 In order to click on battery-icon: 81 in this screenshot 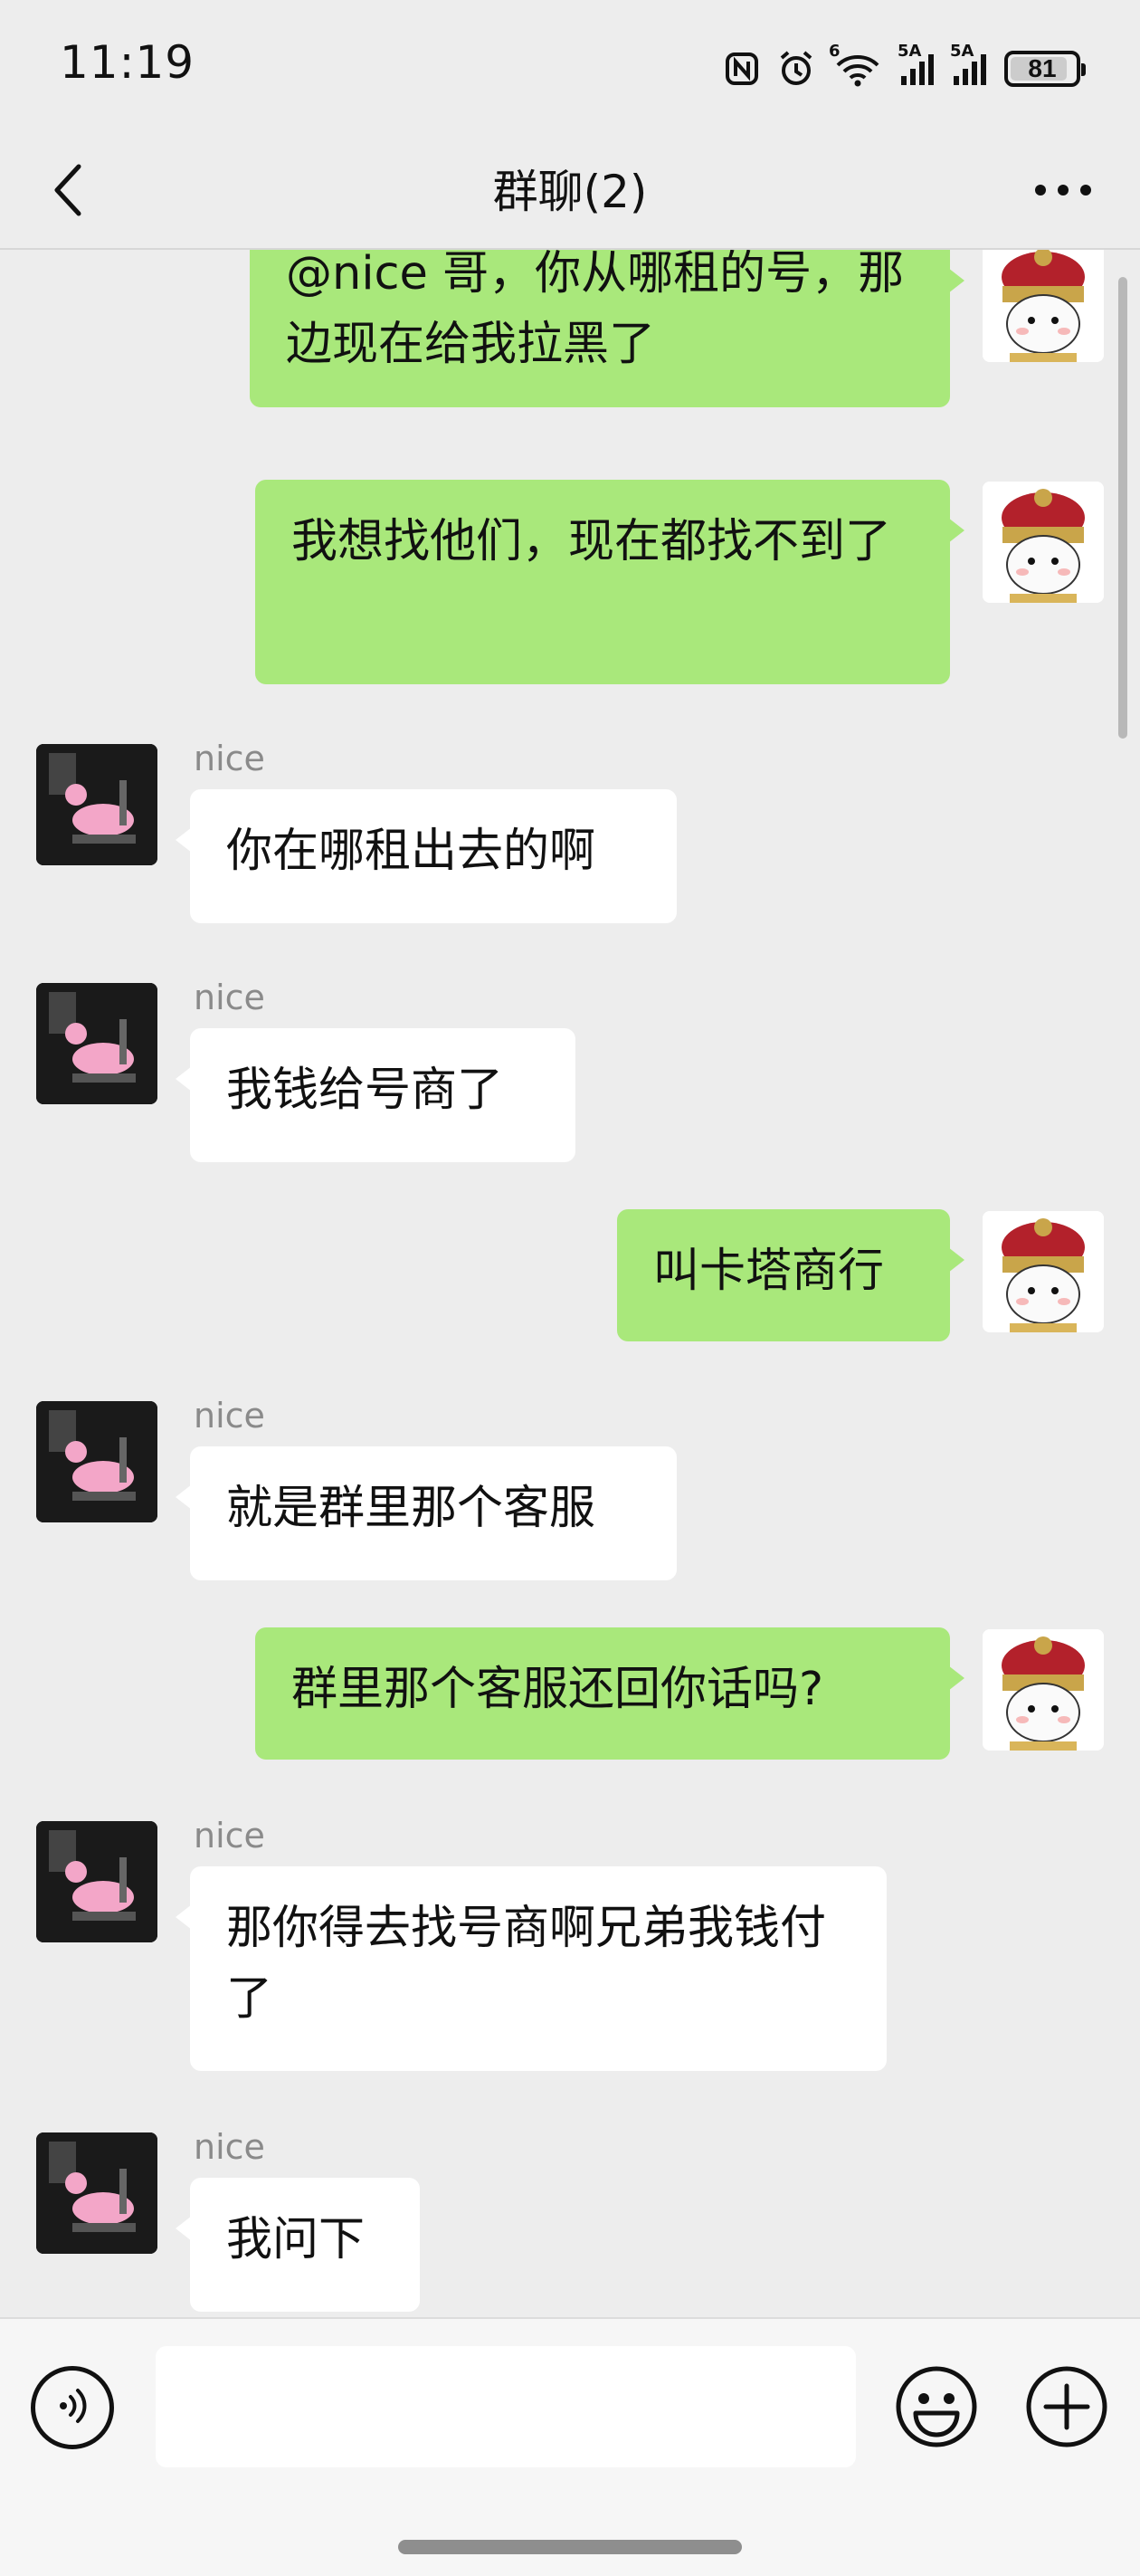, I will do `click(1045, 69)`.